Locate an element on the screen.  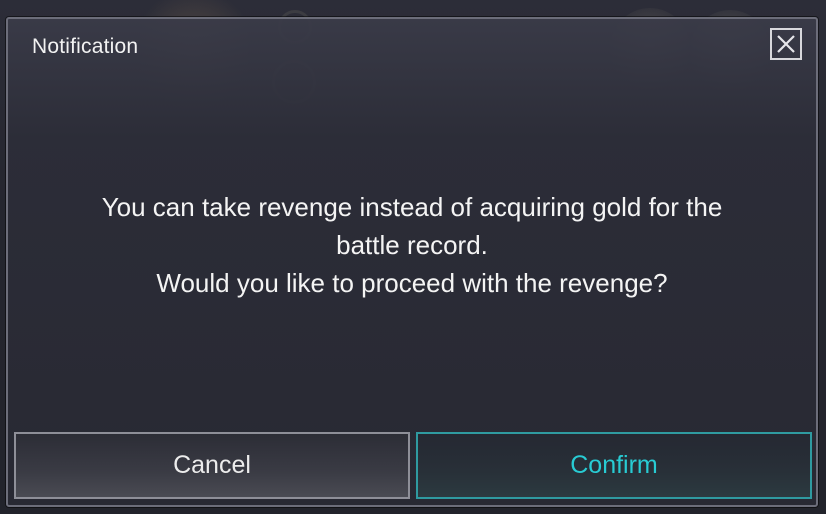
confirm-button-label: Confirm is located at coordinates (614, 465).